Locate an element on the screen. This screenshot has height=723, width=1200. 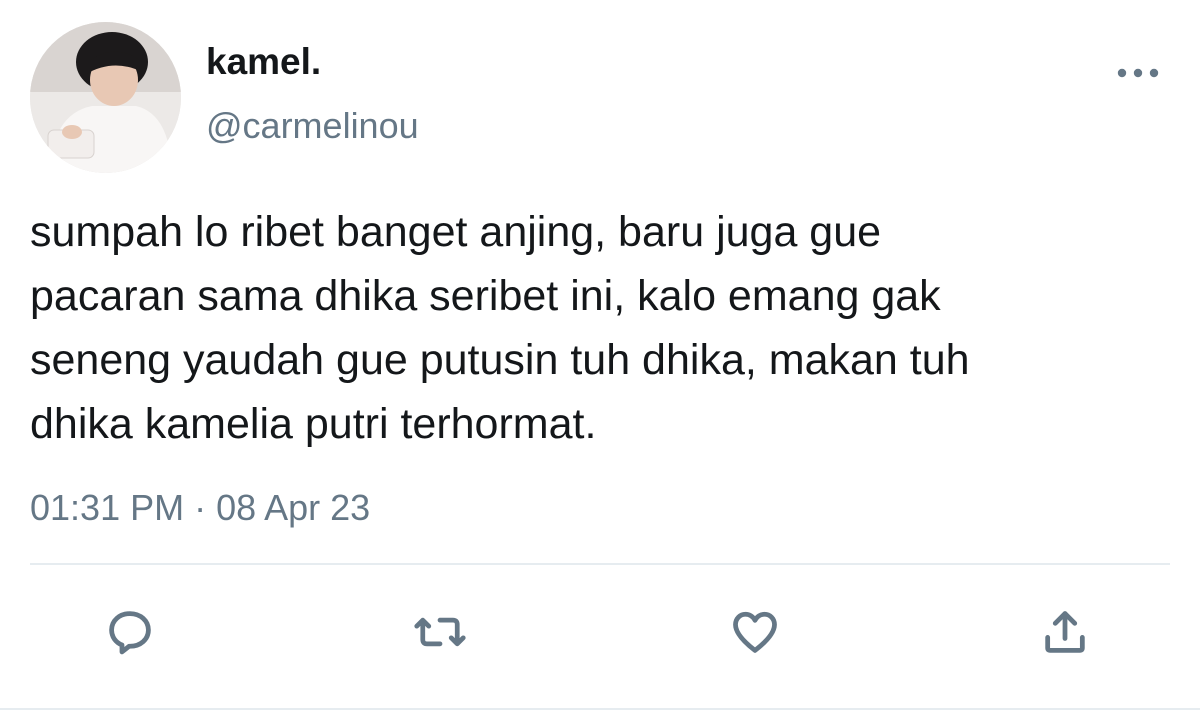
speech-bubble-icon is located at coordinates (130, 633).